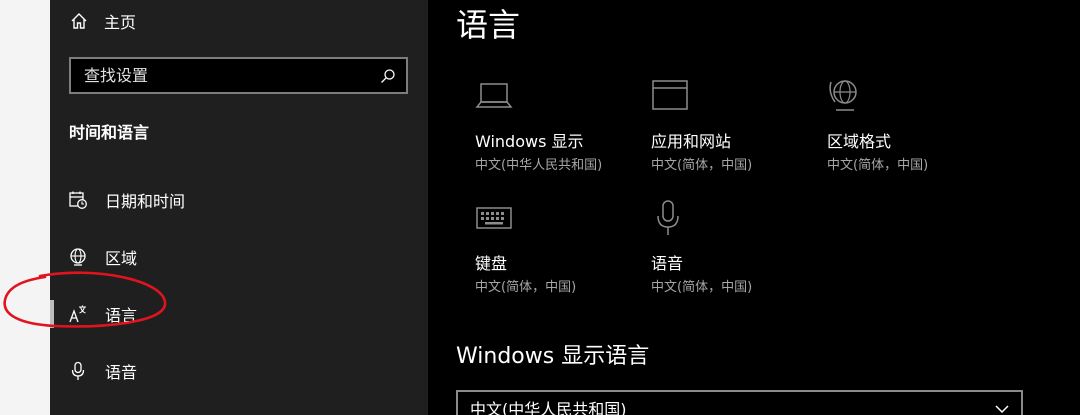 The width and height of the screenshot is (1080, 415). Describe the element at coordinates (491, 263) in the screenshot. I see `tile-name: 键盘` at that location.